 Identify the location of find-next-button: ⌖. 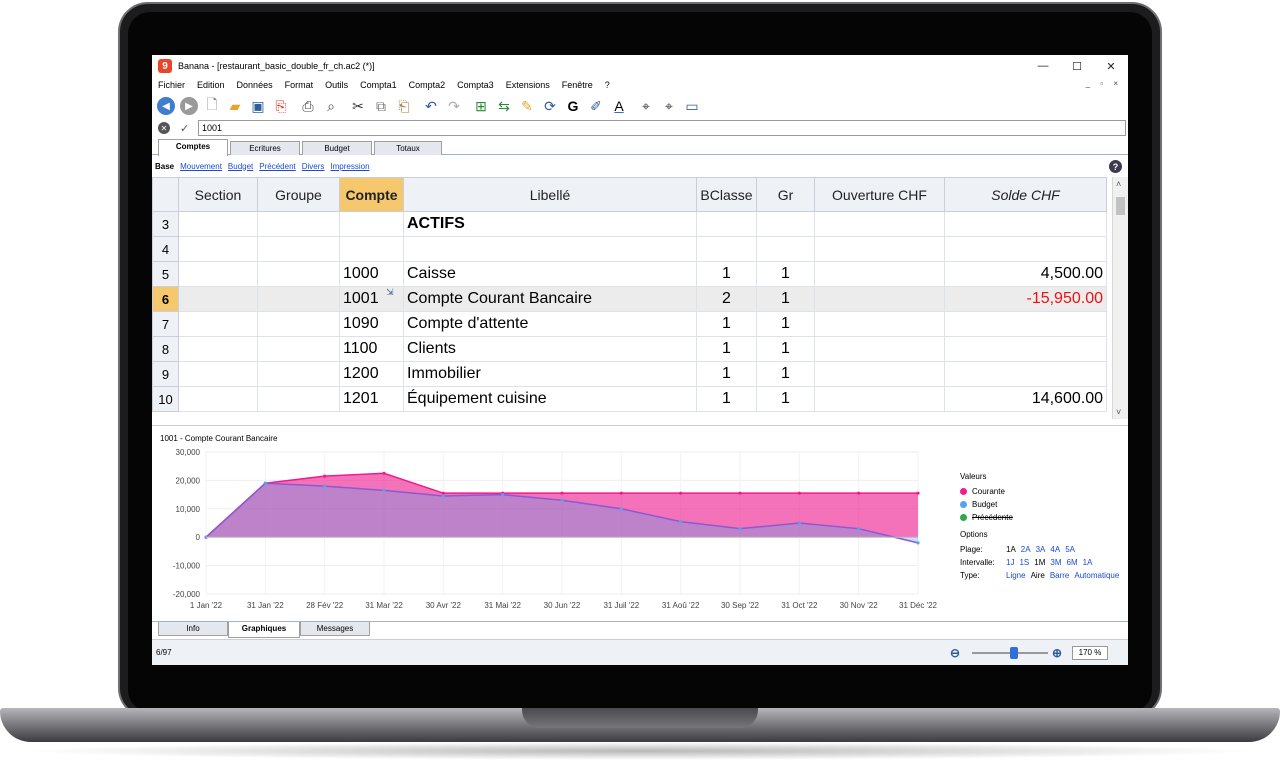
(669, 106).